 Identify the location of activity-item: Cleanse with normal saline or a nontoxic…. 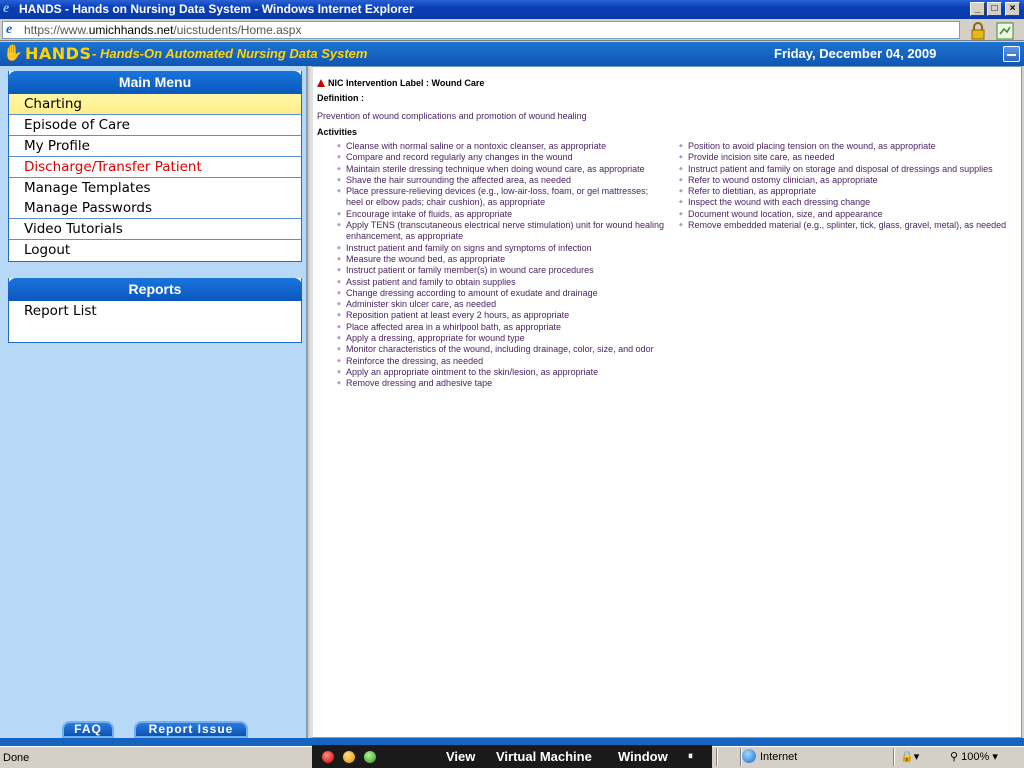
(502, 147).